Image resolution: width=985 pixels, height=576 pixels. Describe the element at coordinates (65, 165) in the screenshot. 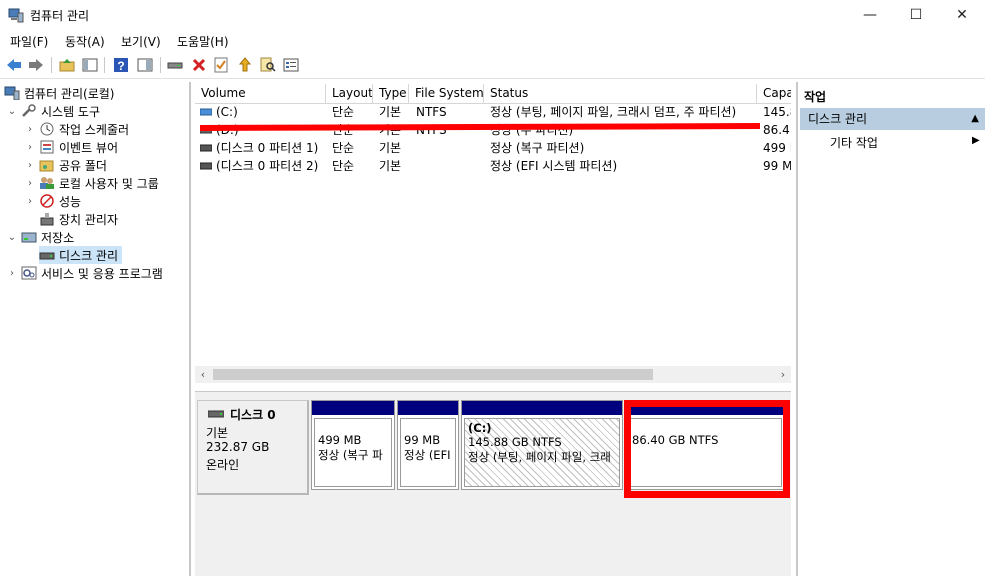

I see `tree-item-shared-folders: › 공유 폴더` at that location.